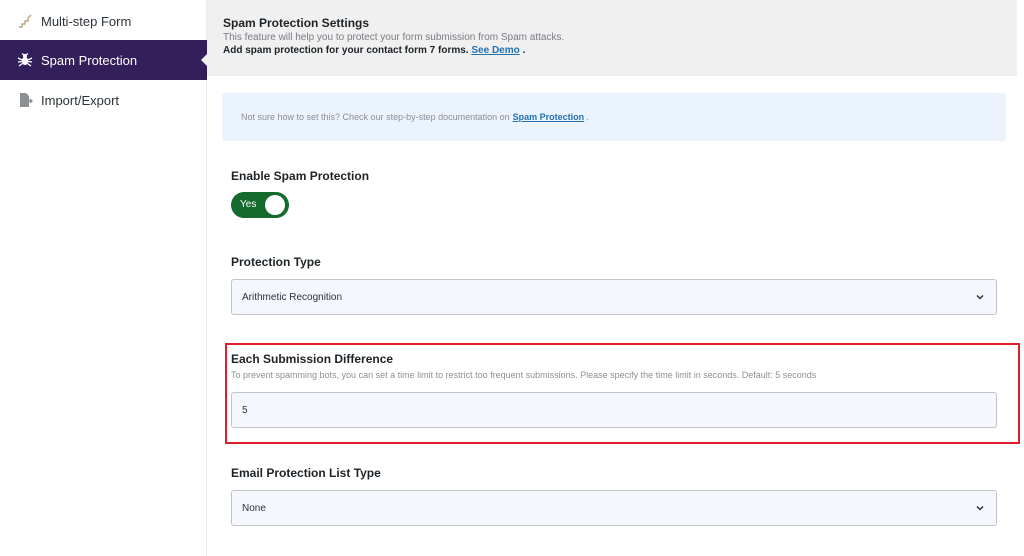 This screenshot has height=556, width=1024. What do you see at coordinates (549, 117) in the screenshot?
I see `spam-protection-doc-link: Spam Protection` at bounding box center [549, 117].